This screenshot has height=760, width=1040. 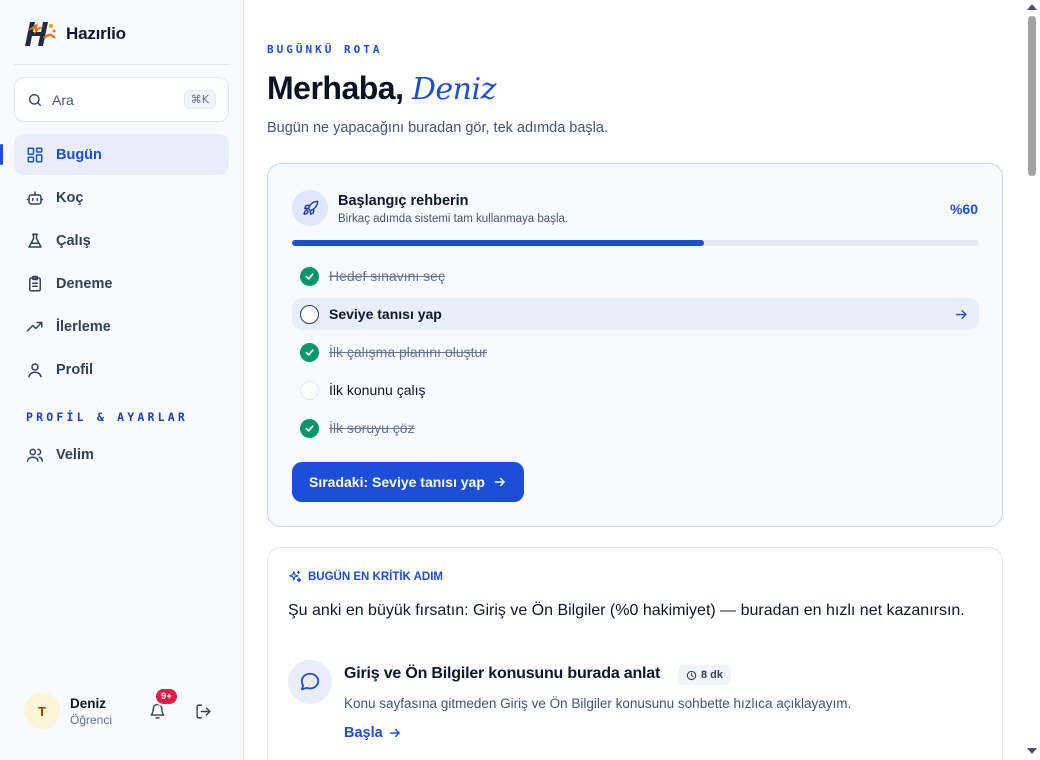 I want to click on scroll-down-icon, so click(x=1032, y=751).